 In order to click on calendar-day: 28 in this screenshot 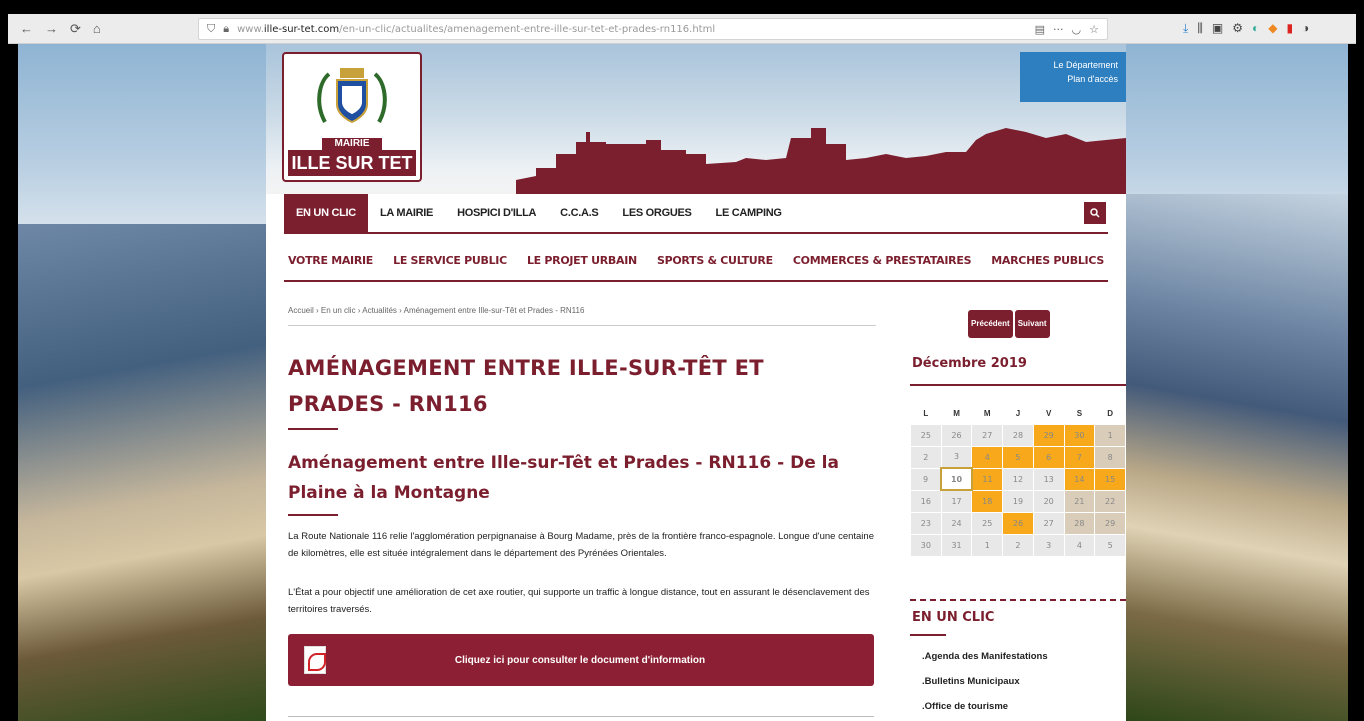, I will do `click(1018, 435)`.